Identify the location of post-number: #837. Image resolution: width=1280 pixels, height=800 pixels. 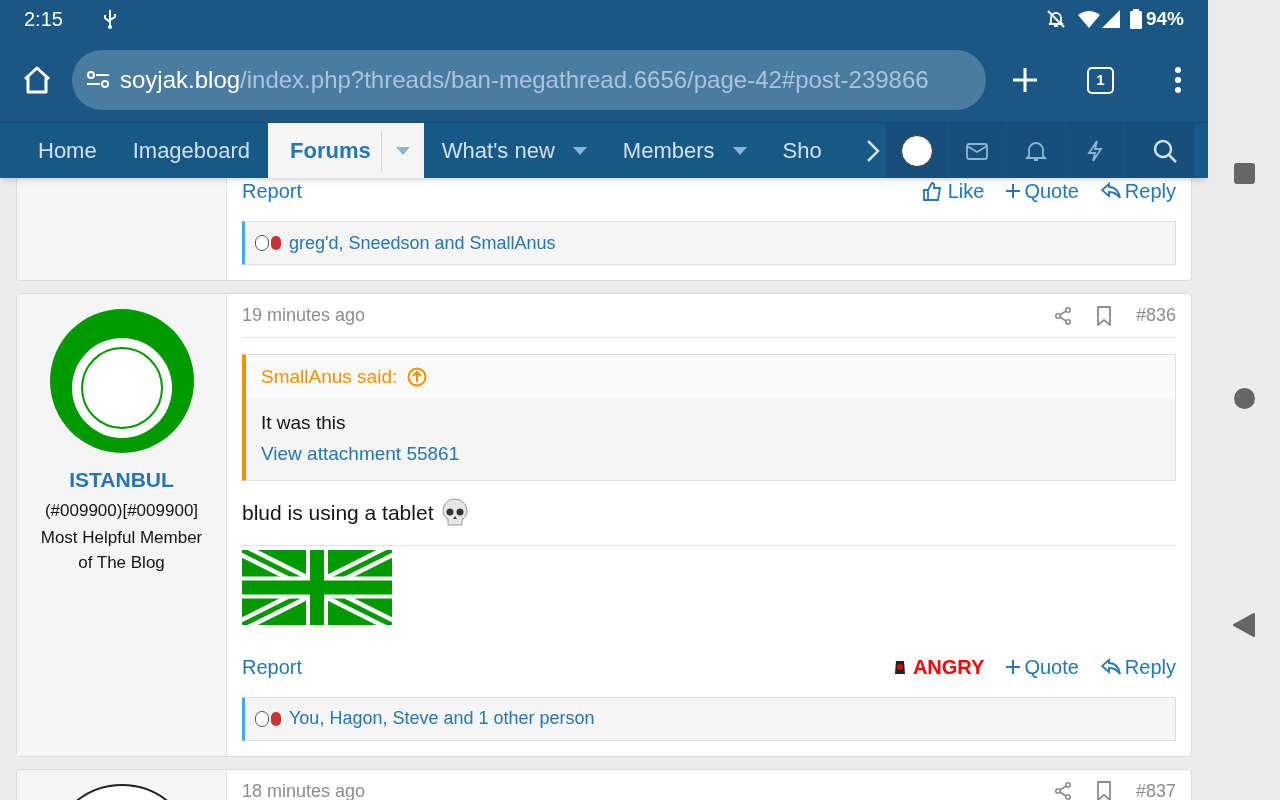
(1155, 788).